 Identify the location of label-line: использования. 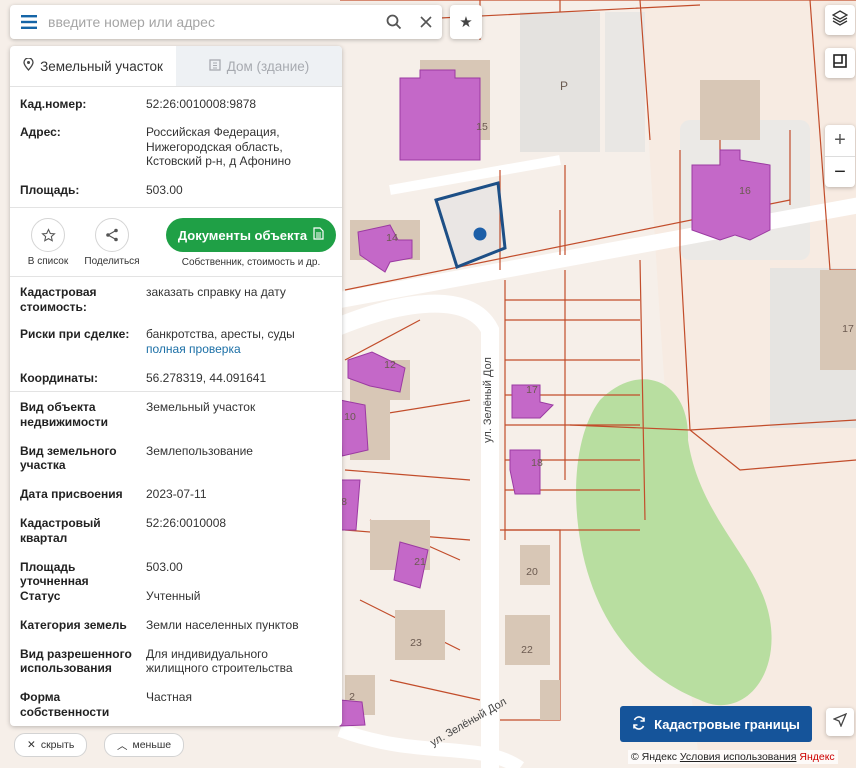
(66, 668).